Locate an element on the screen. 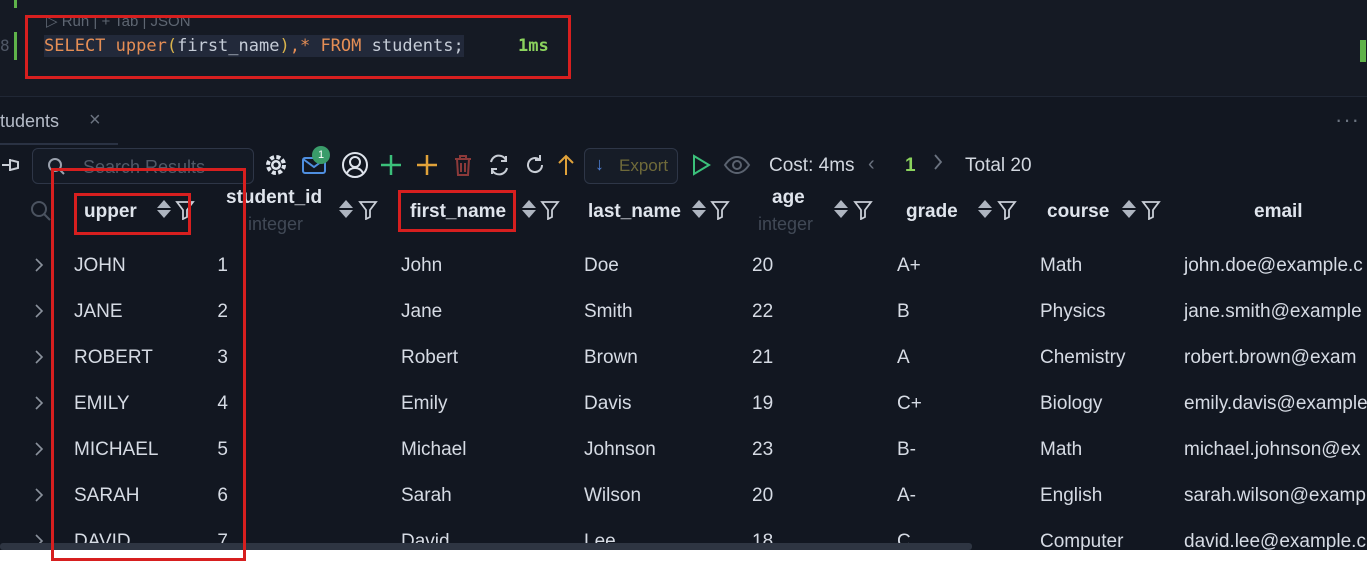 The image size is (1367, 562). cell-age: 21 is located at coordinates (762, 358).